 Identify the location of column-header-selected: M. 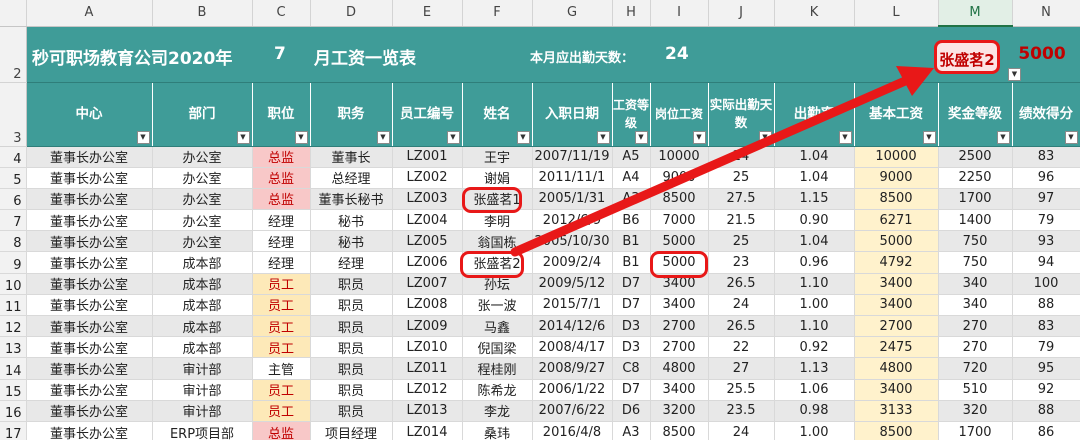
(975, 13).